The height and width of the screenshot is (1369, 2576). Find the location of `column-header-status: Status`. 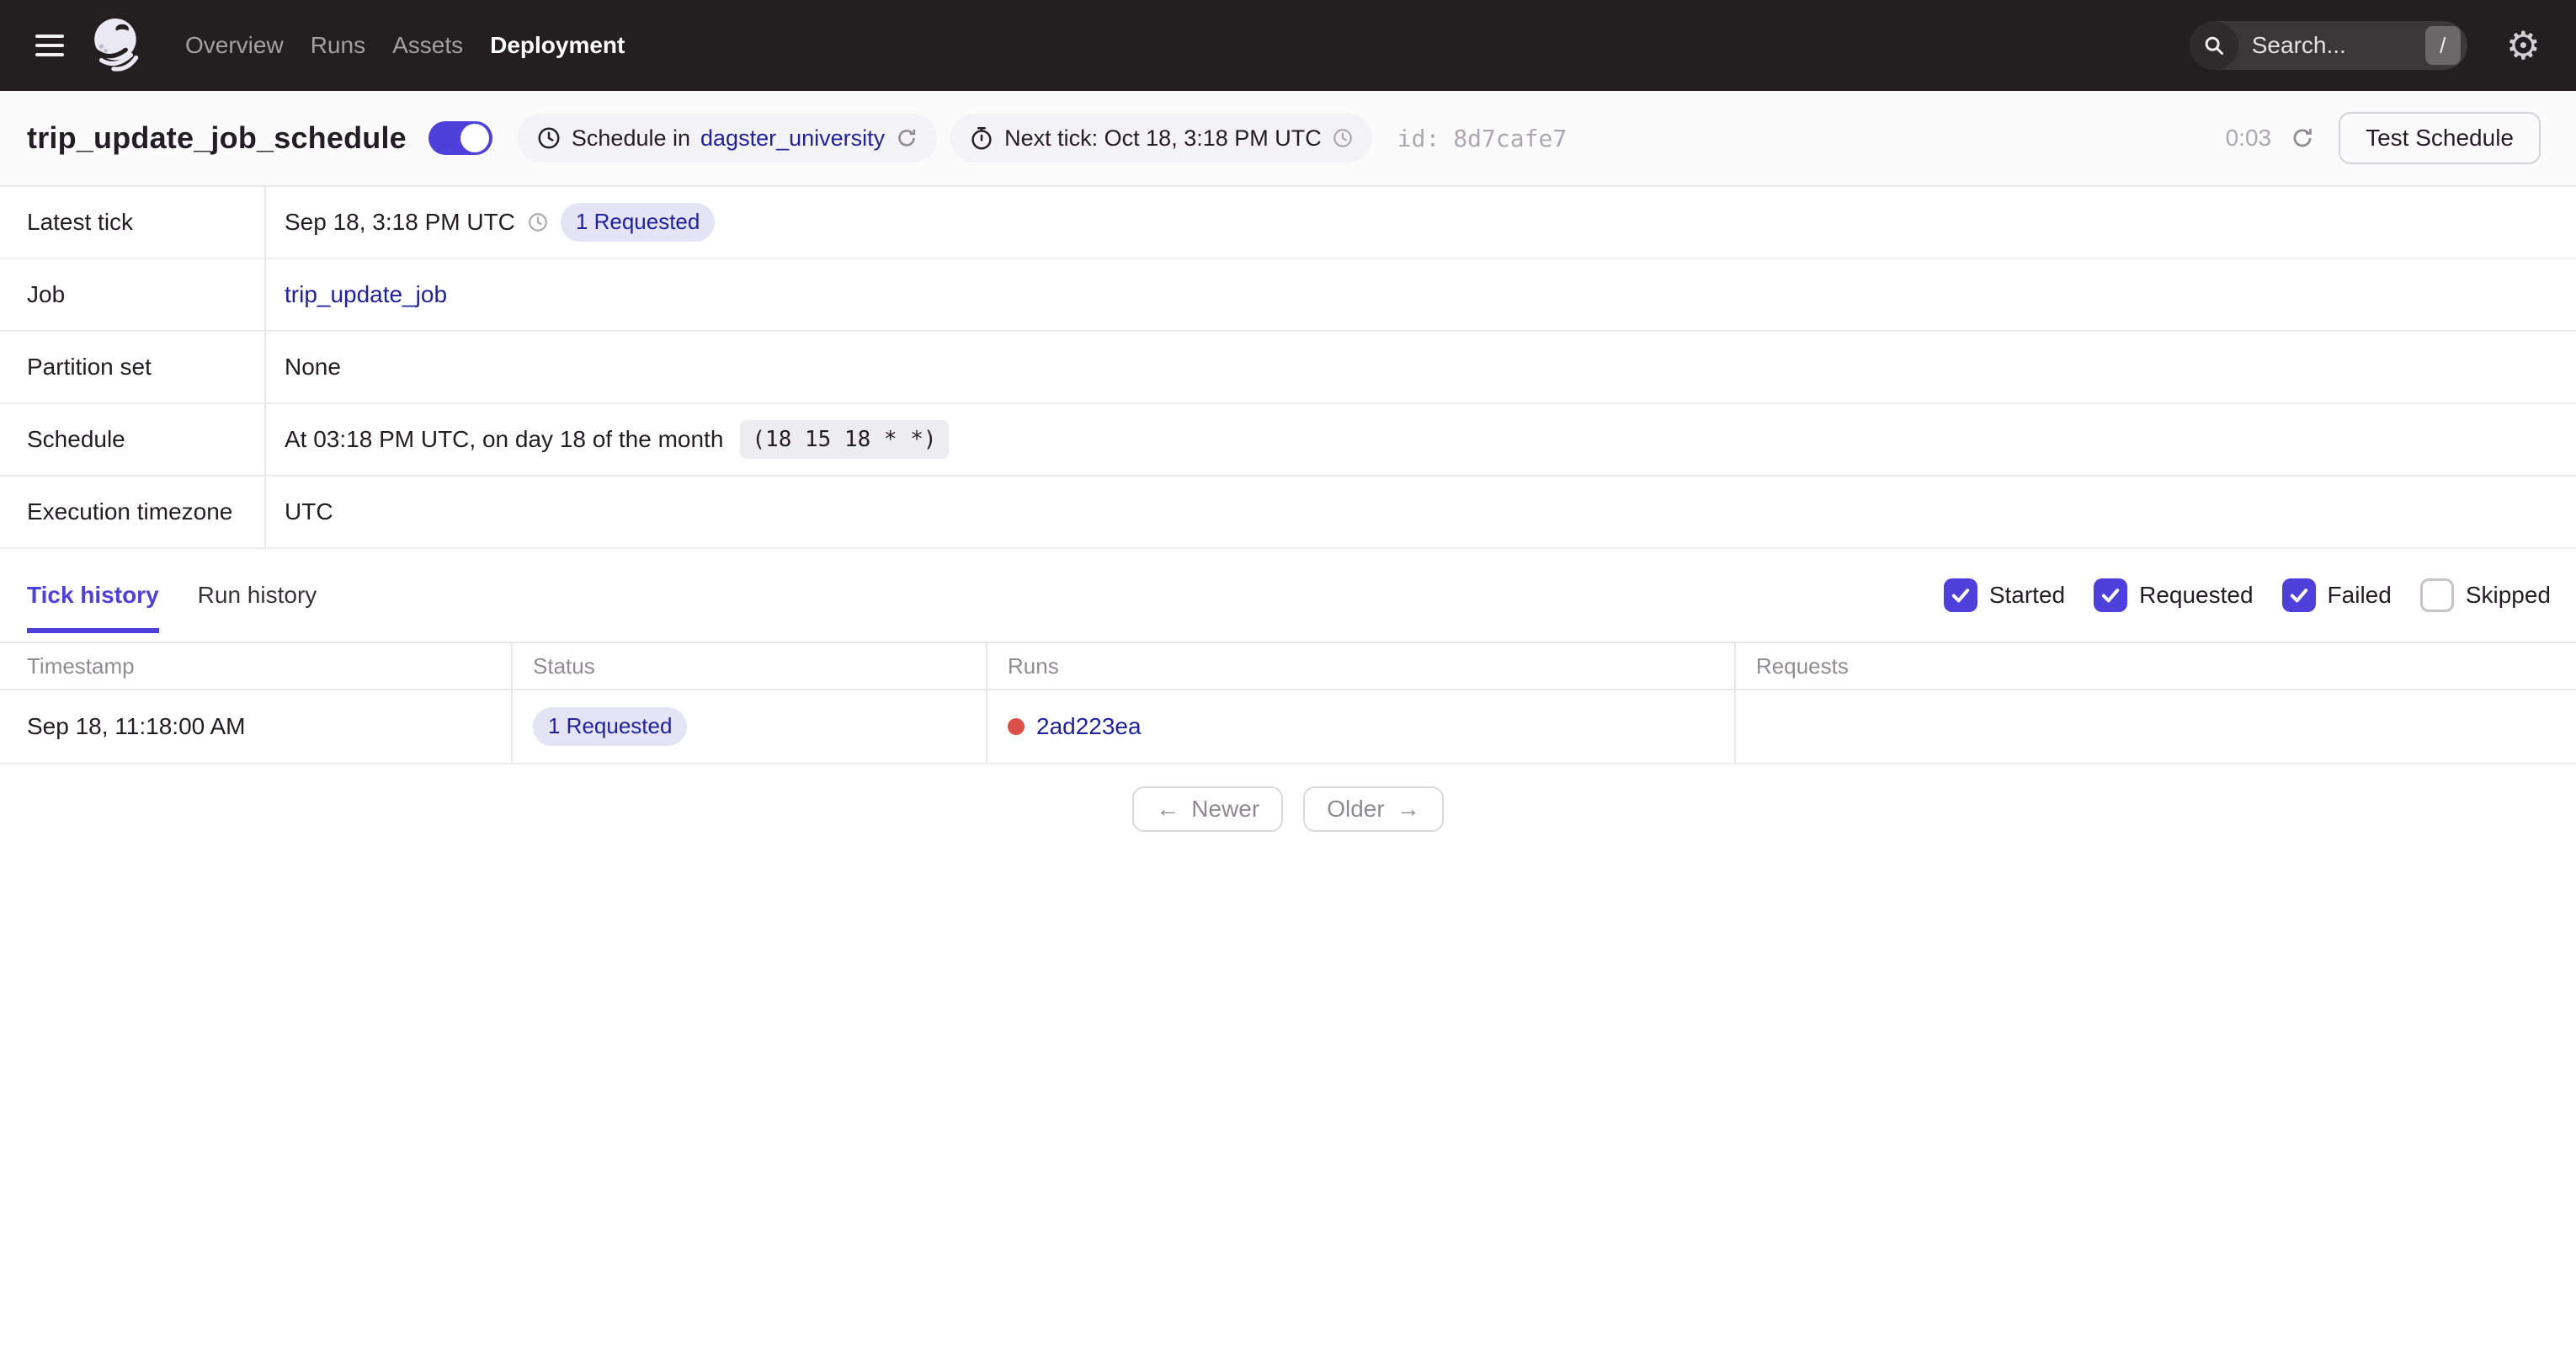

column-header-status: Status is located at coordinates (750, 666).